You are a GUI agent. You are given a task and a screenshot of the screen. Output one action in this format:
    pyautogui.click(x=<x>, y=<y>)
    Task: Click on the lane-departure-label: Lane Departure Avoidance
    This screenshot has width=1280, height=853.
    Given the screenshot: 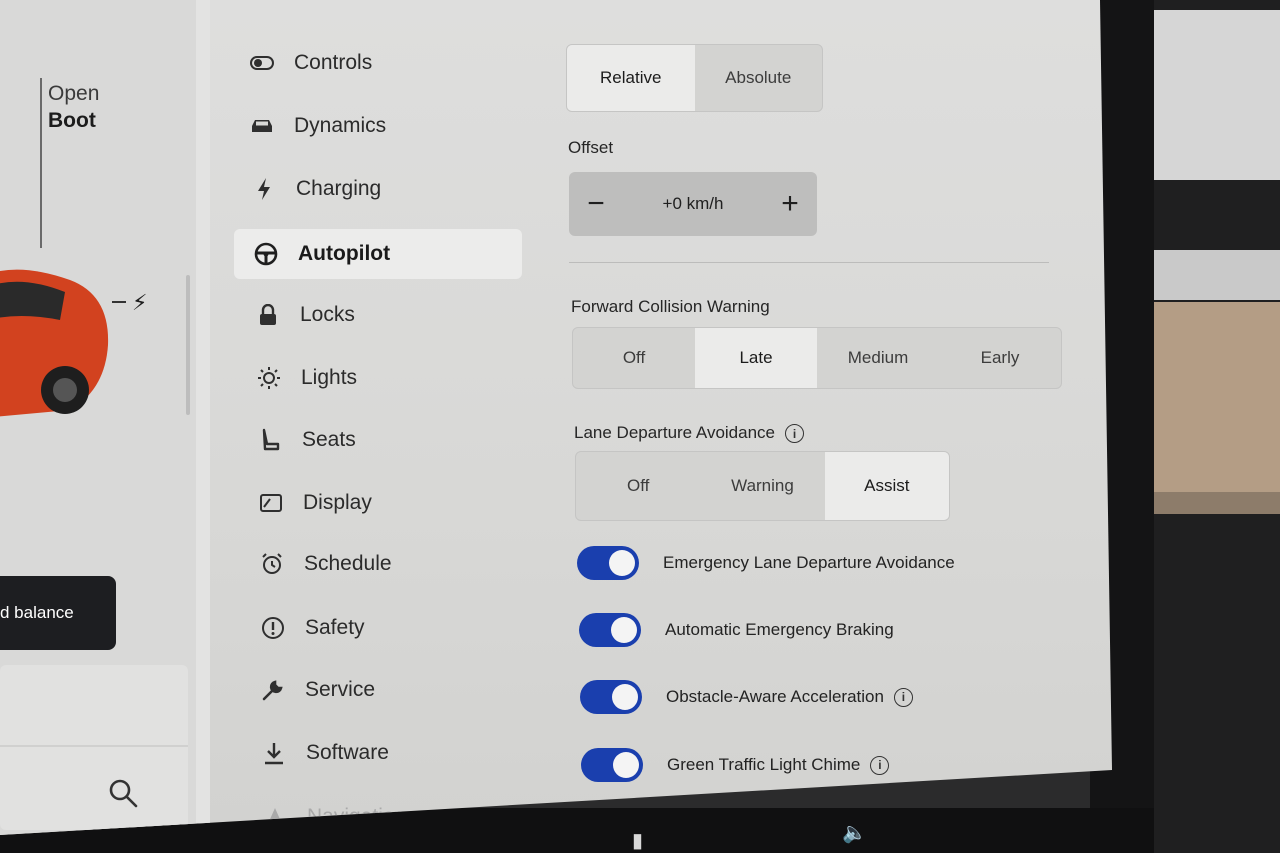 What is the action you would take?
    pyautogui.click(x=675, y=432)
    